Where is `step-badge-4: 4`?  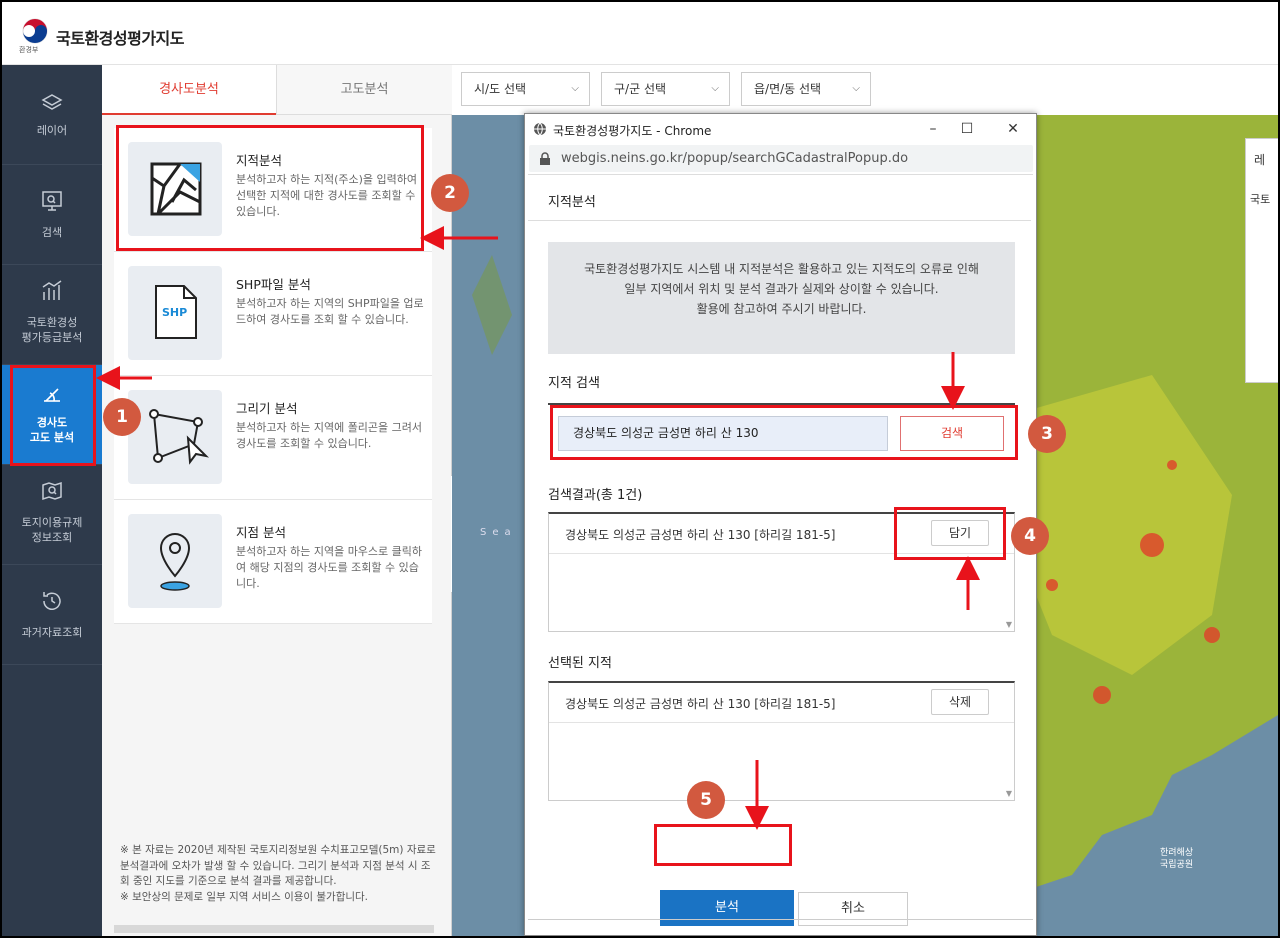
step-badge-4: 4 is located at coordinates (1030, 536).